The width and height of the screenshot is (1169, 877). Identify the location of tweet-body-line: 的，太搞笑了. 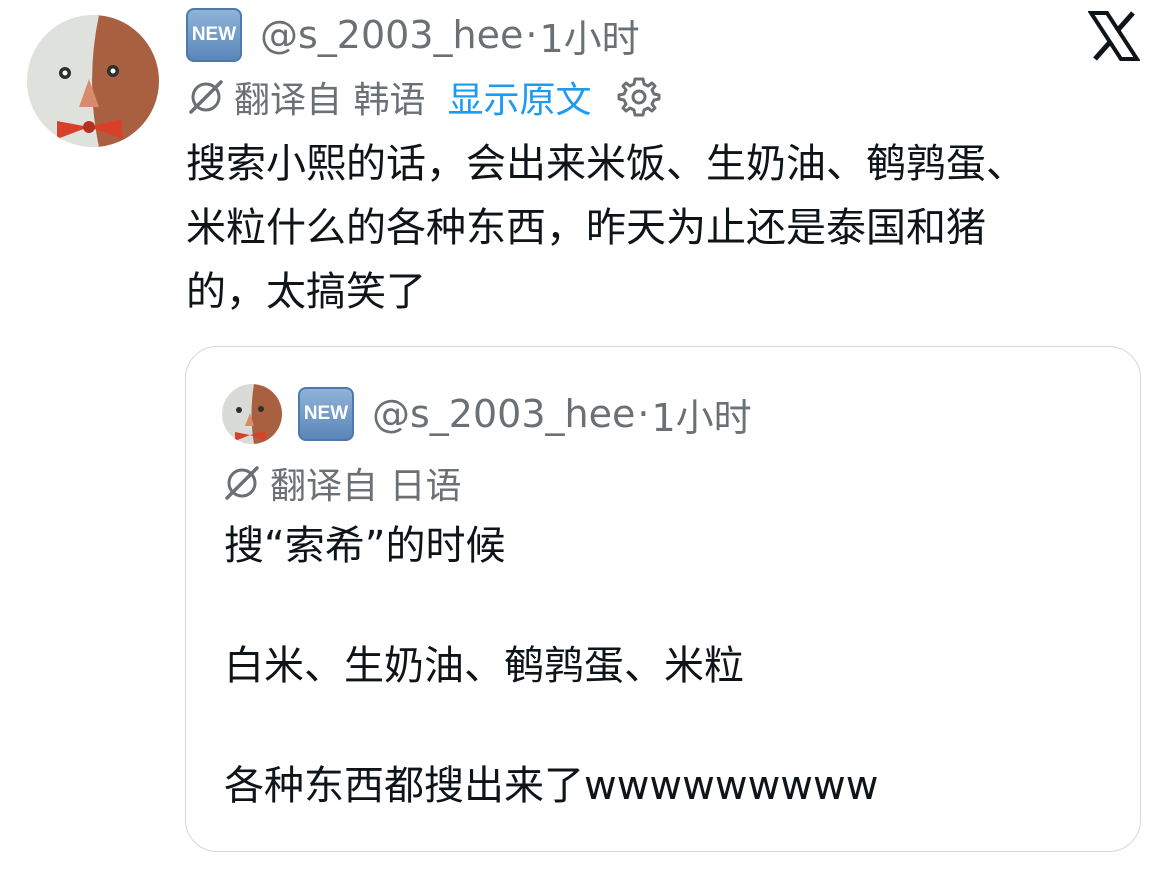
(306, 292).